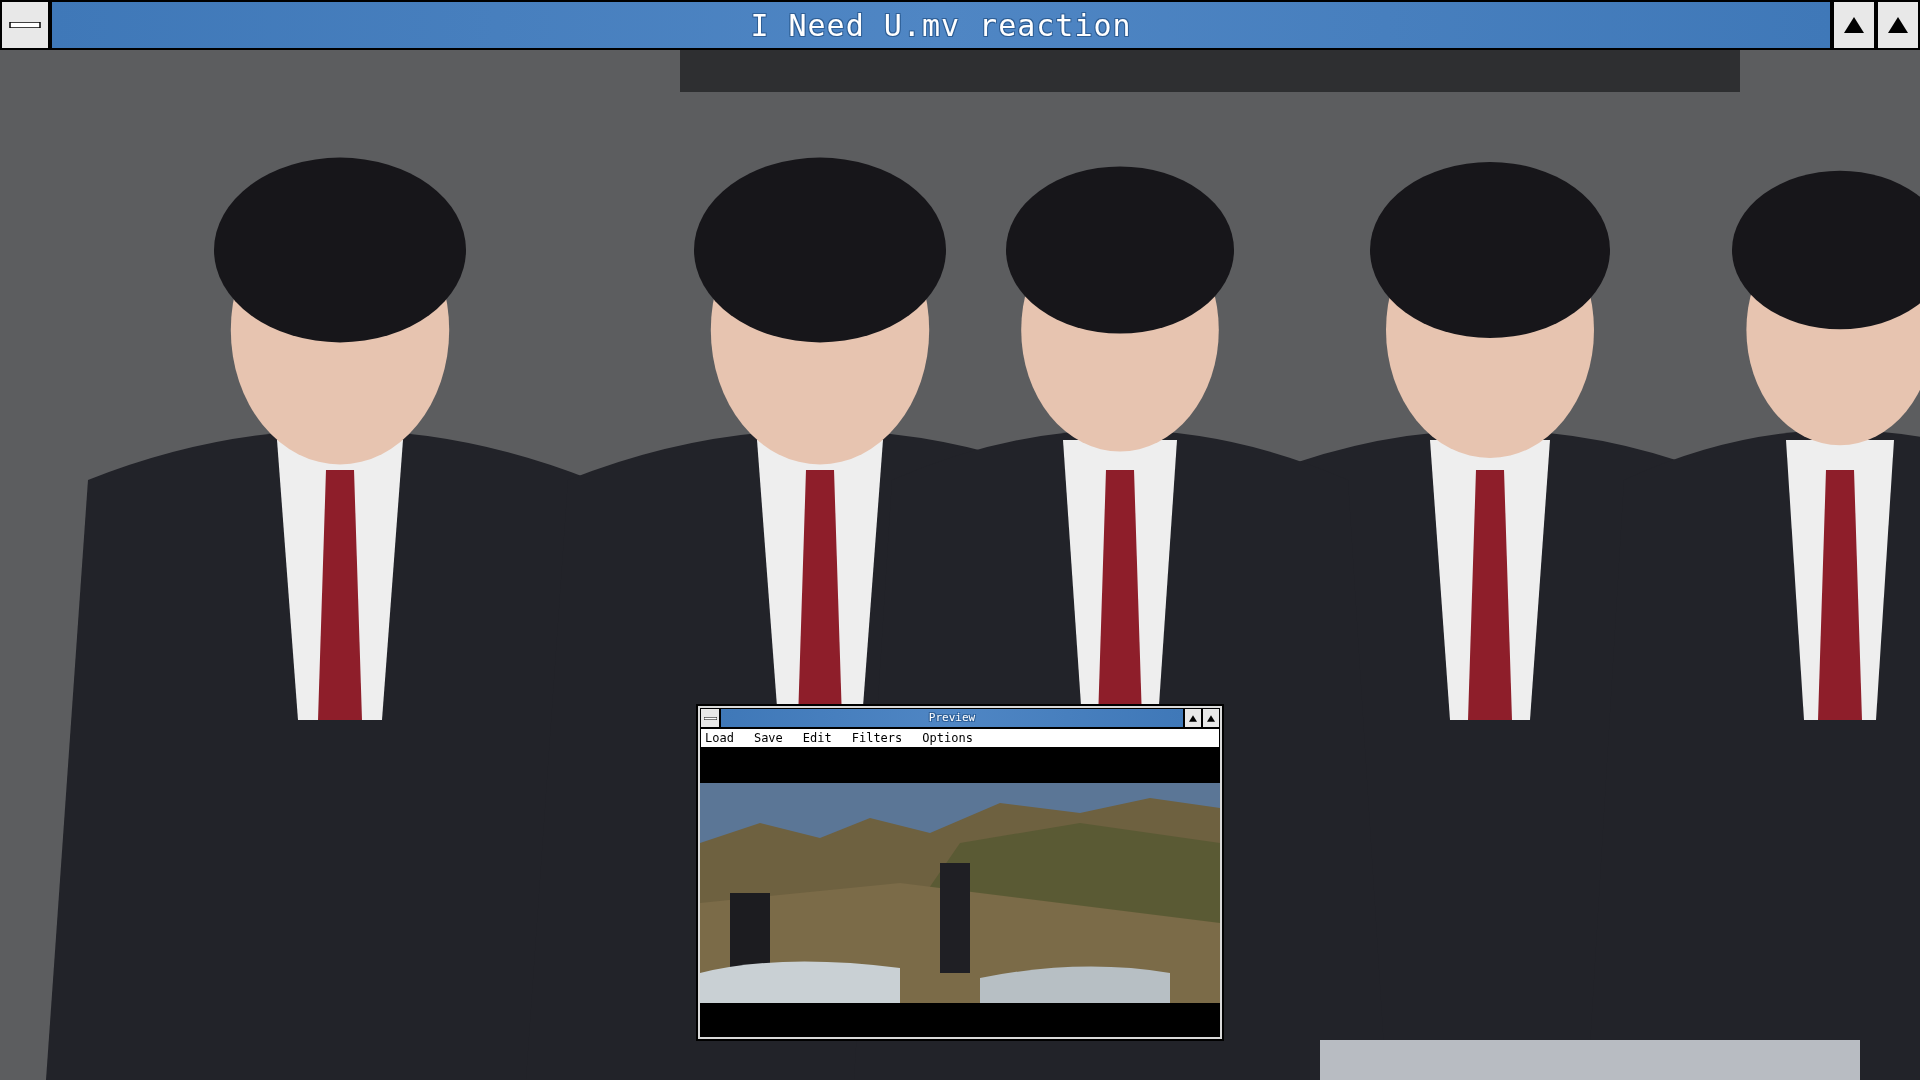 This screenshot has width=1920, height=1080. What do you see at coordinates (952, 717) in the screenshot?
I see `window-title: Preview` at bounding box center [952, 717].